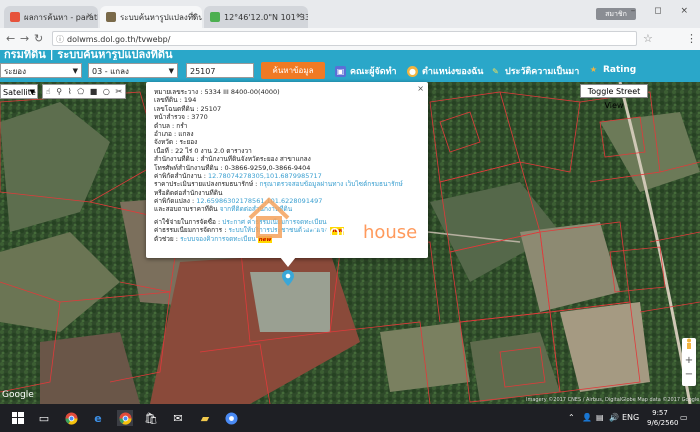 The width and height of the screenshot is (700, 432). I want to click on window-controls: – ◻ ×, so click(663, 11).